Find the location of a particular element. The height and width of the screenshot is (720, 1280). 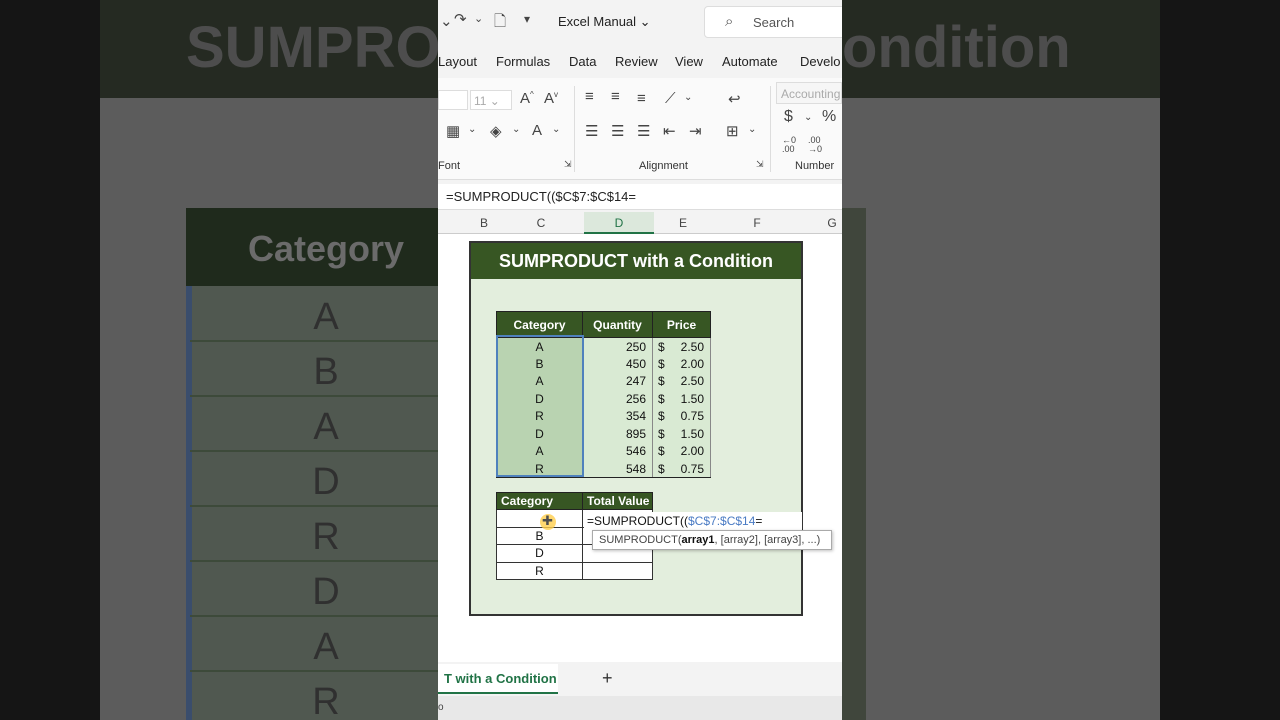

column-header-g: G is located at coordinates (832, 223).